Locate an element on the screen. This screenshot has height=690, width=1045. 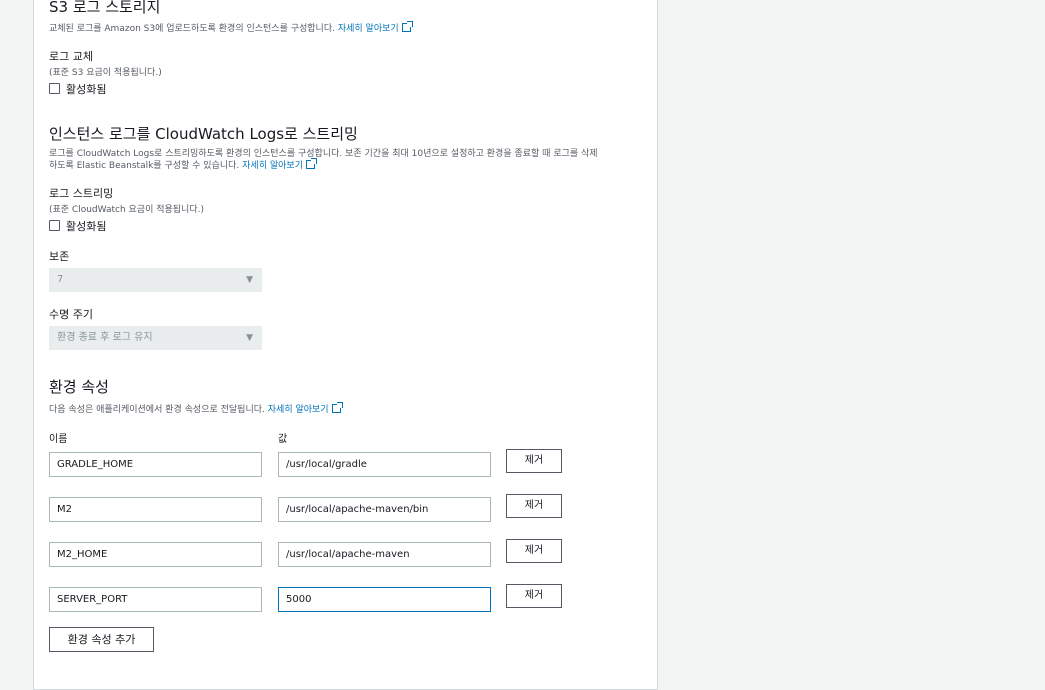
s3-learn-more-link: 자세히 알아보기 is located at coordinates (375, 27).